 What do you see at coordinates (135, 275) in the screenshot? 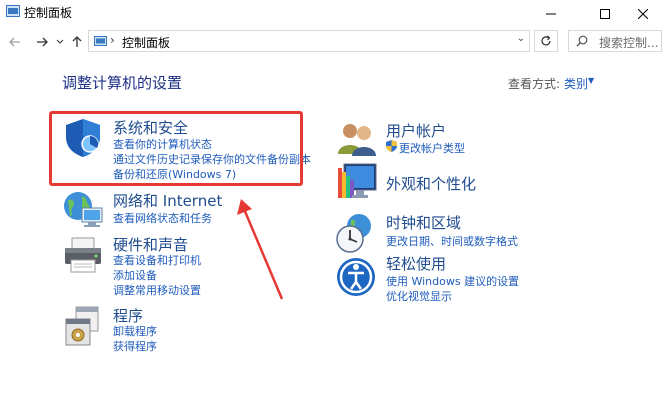
I see `link-add-device: 添加设备` at bounding box center [135, 275].